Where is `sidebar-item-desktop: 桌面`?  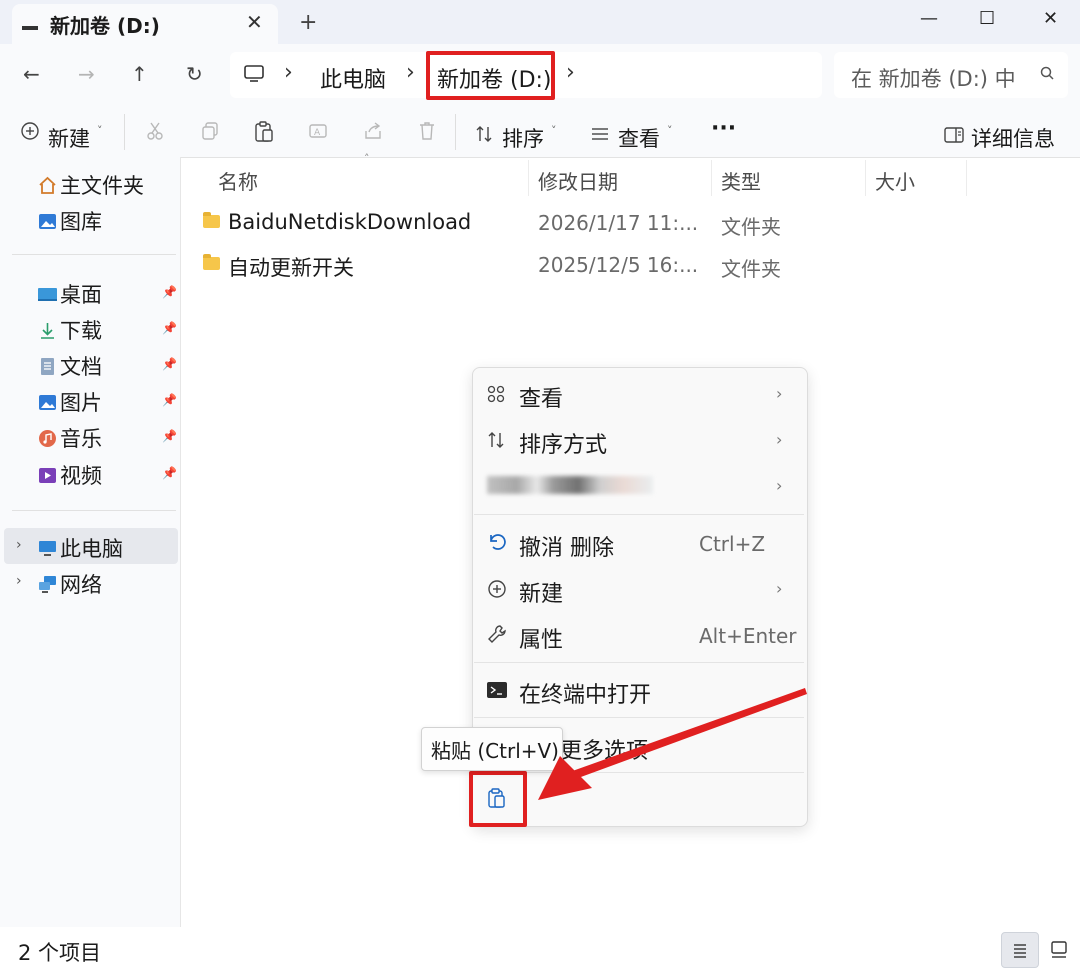
sidebar-item-desktop: 桌面 is located at coordinates (70, 294).